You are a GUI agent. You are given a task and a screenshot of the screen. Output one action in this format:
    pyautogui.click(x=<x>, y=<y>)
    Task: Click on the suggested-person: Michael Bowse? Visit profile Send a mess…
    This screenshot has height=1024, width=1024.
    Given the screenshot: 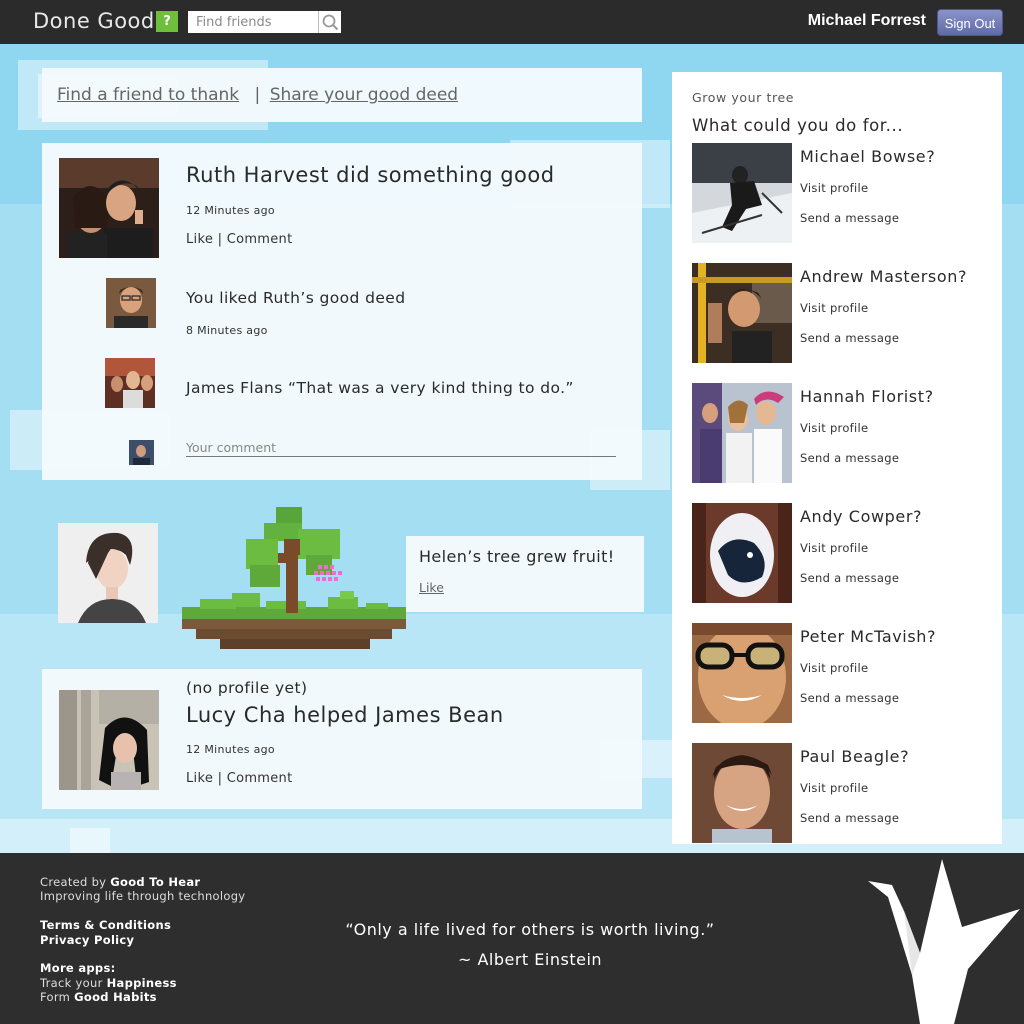 What is the action you would take?
    pyautogui.click(x=842, y=193)
    